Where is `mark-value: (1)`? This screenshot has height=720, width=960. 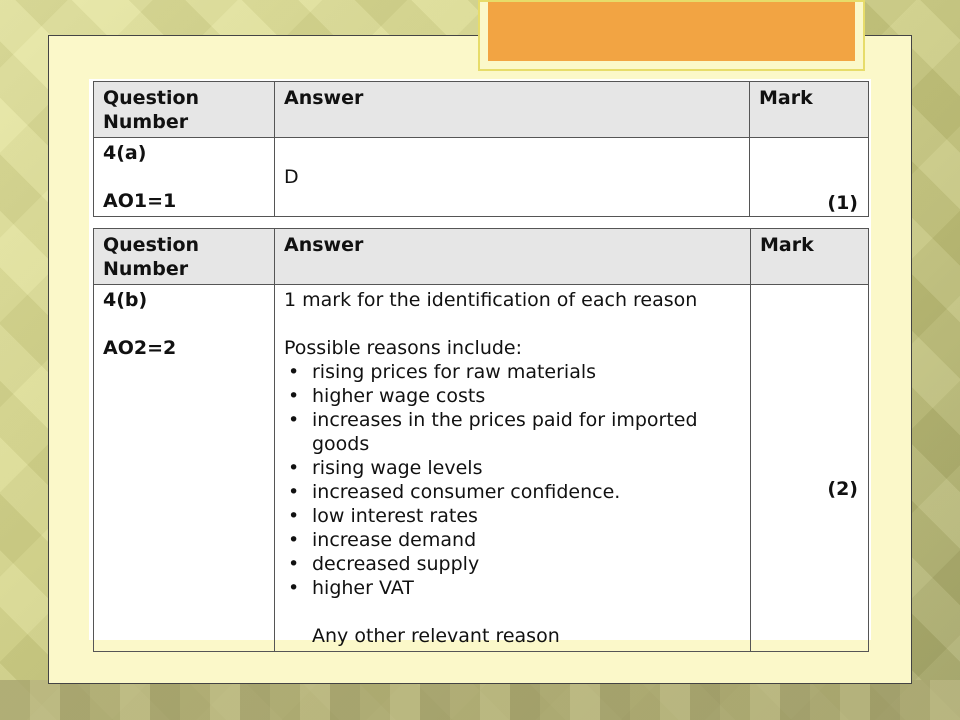 mark-value: (1) is located at coordinates (842, 203).